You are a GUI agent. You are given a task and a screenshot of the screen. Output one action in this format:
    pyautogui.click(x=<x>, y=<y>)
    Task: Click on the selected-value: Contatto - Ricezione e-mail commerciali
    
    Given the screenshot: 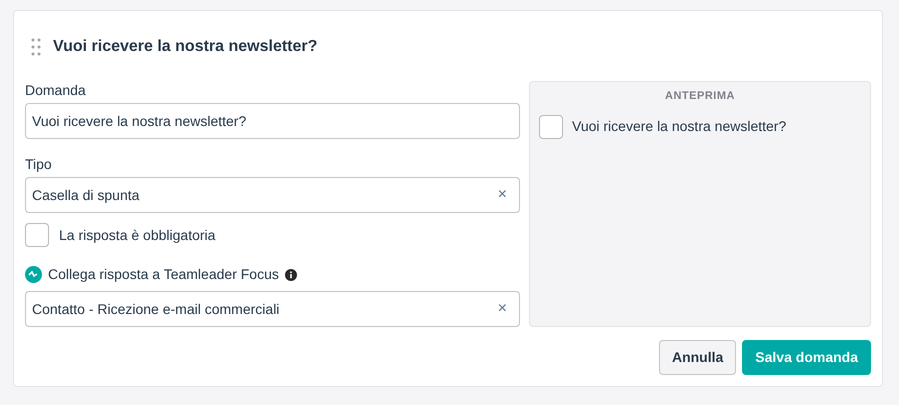 What is the action you would take?
    pyautogui.click(x=156, y=309)
    